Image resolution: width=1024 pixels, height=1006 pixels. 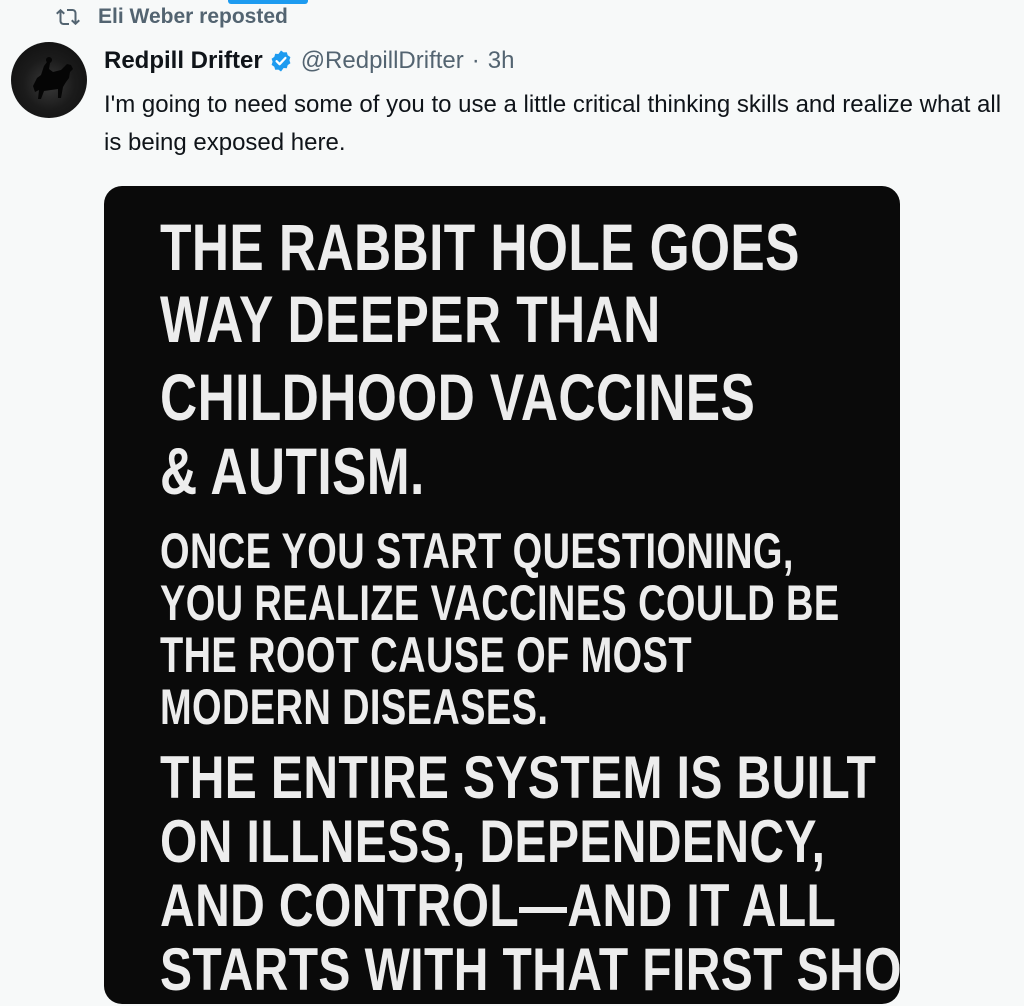 What do you see at coordinates (281, 61) in the screenshot?
I see `verified-badge-icon` at bounding box center [281, 61].